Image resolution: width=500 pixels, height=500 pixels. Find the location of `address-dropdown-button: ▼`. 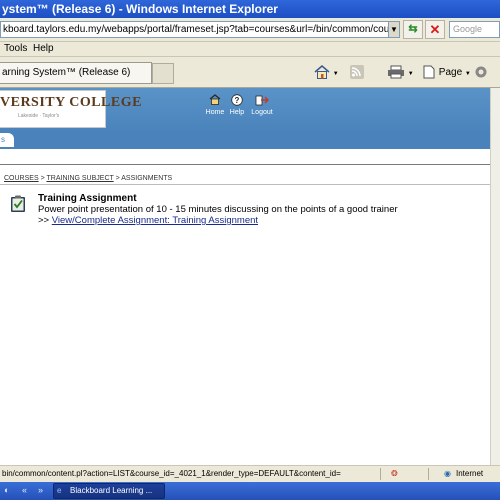

address-dropdown-button: ▼ is located at coordinates (394, 29).